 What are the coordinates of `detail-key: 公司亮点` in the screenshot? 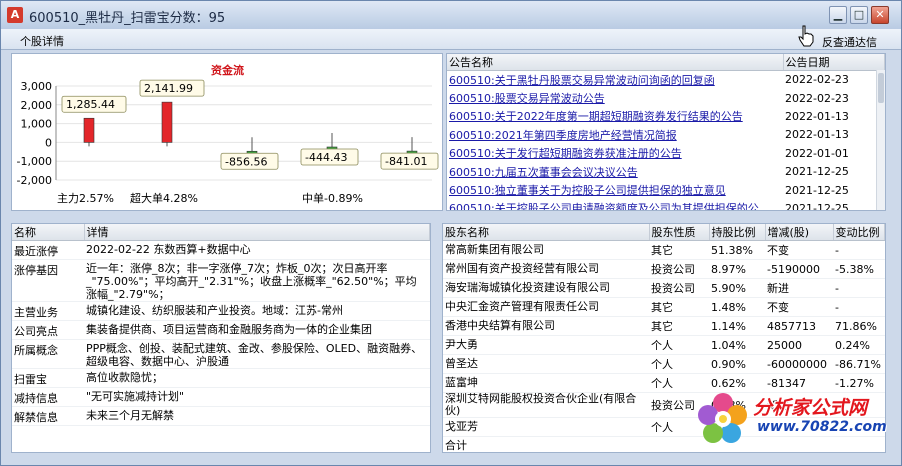 It's located at (48, 330).